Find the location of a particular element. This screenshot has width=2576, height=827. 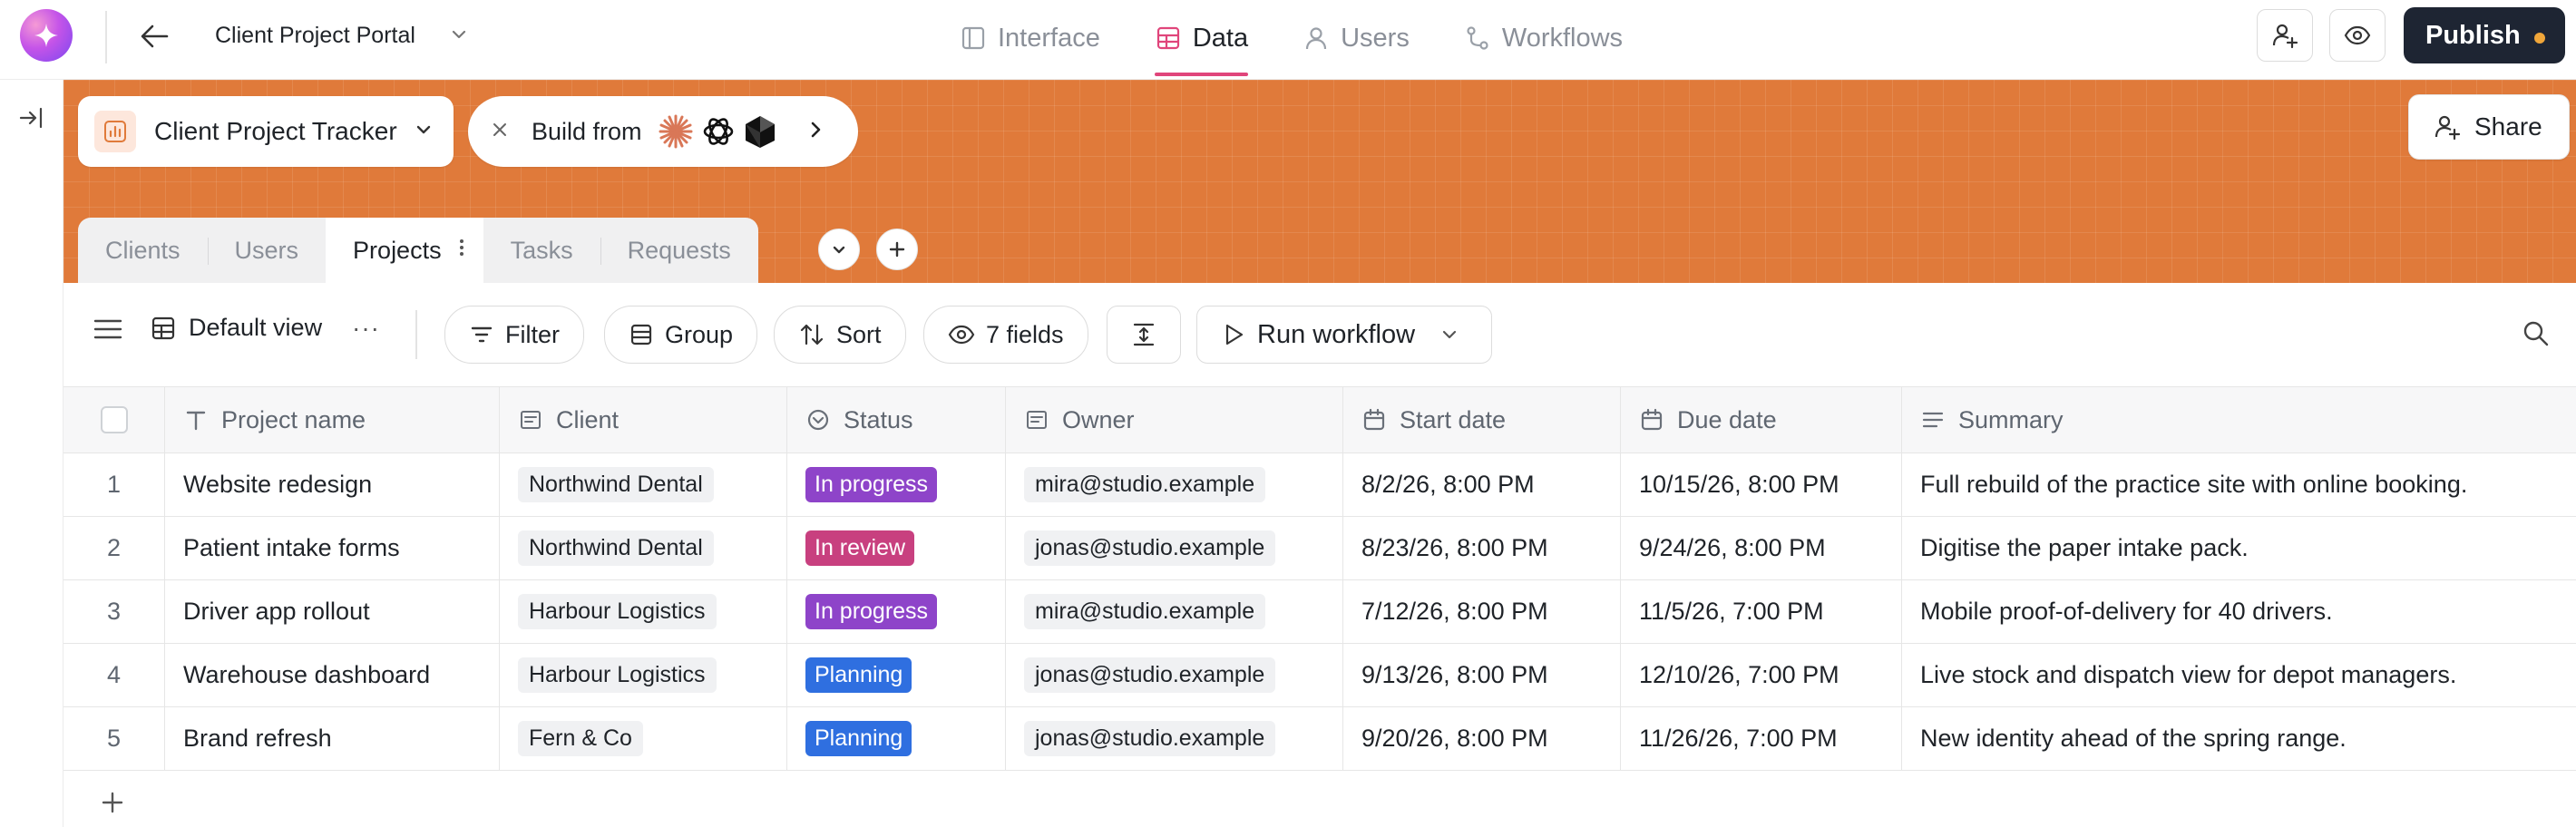

start-date-cell: 7/12/26, 8:00 PM is located at coordinates (1482, 612).